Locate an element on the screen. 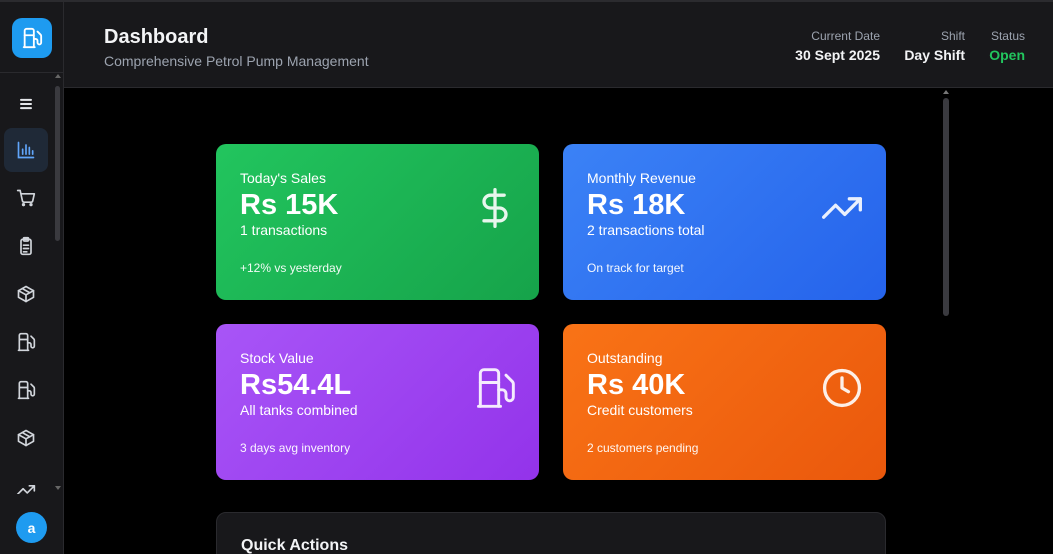  stat-card-footnote: 3 days avg inventory is located at coordinates (295, 448).